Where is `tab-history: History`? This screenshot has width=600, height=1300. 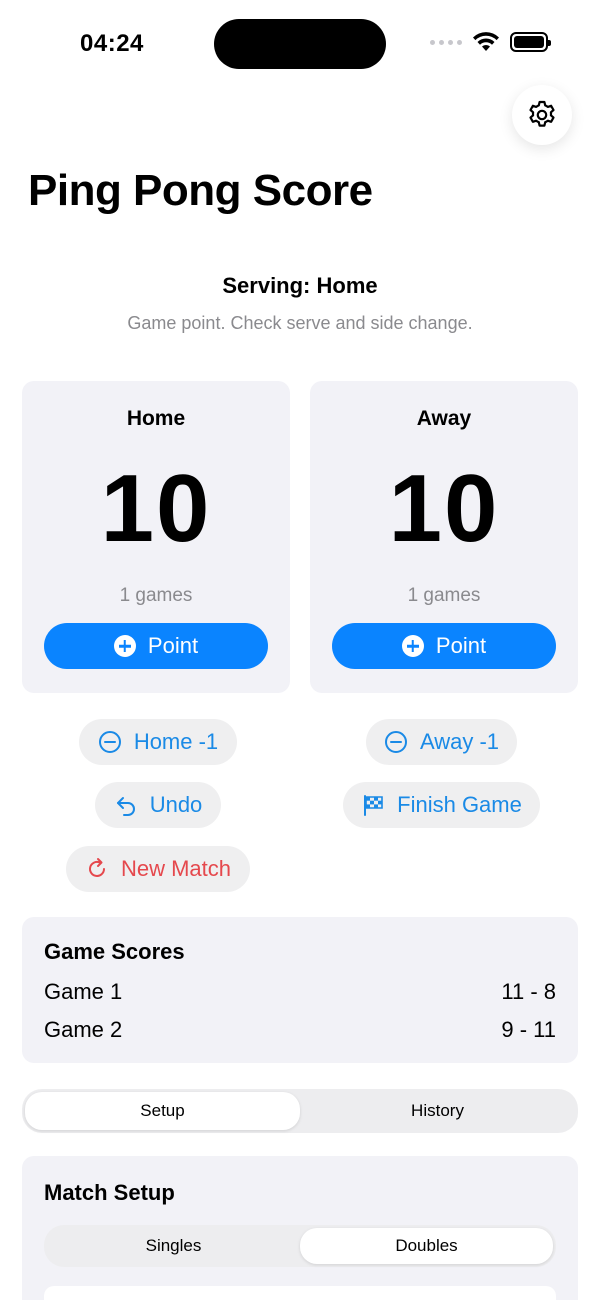 tab-history: History is located at coordinates (437, 1111).